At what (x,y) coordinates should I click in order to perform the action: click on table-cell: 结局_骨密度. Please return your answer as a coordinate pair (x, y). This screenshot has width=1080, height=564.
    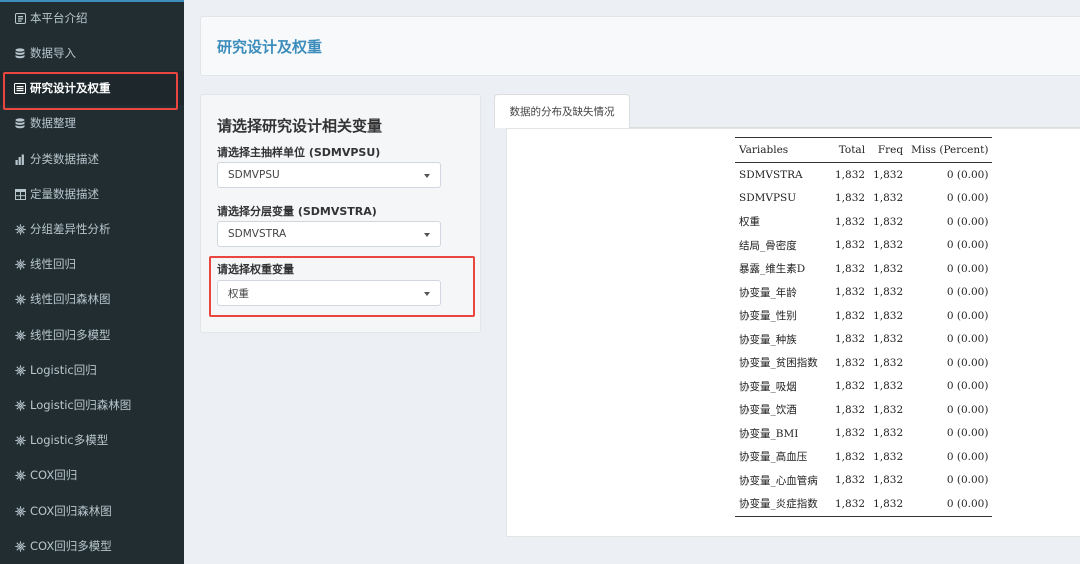
    Looking at the image, I should click on (768, 245).